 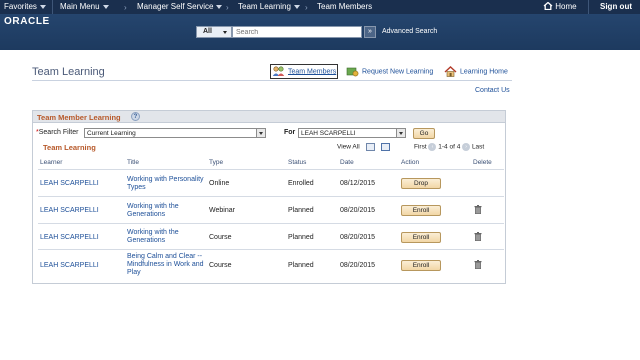 What do you see at coordinates (410, 162) in the screenshot?
I see `col-header-action: Action` at bounding box center [410, 162].